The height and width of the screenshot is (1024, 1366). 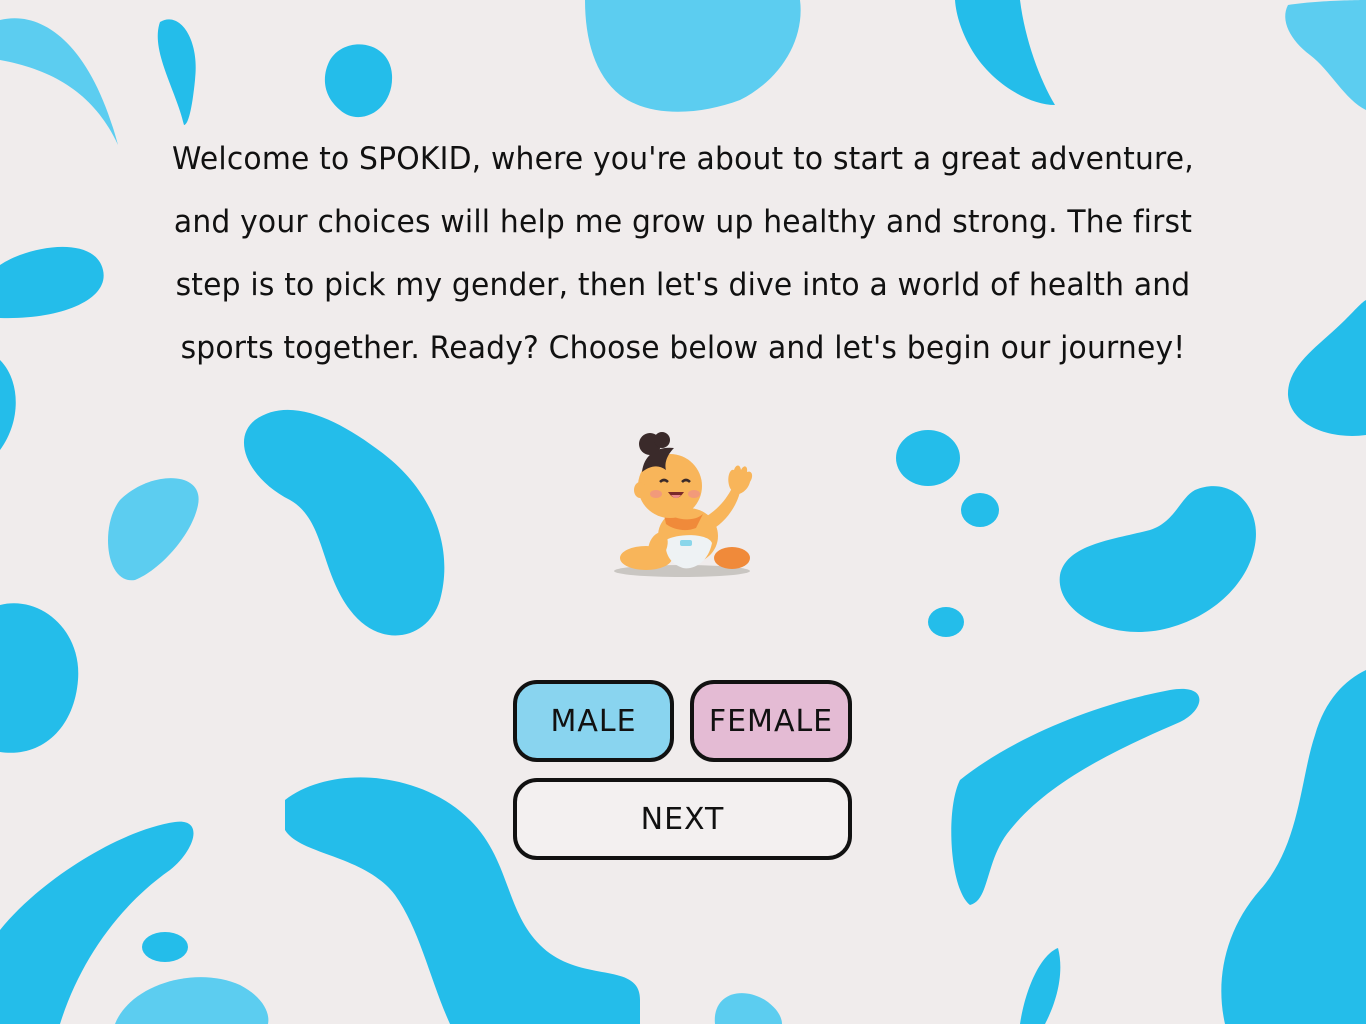 I want to click on male-button: MALE, so click(x=593, y=721).